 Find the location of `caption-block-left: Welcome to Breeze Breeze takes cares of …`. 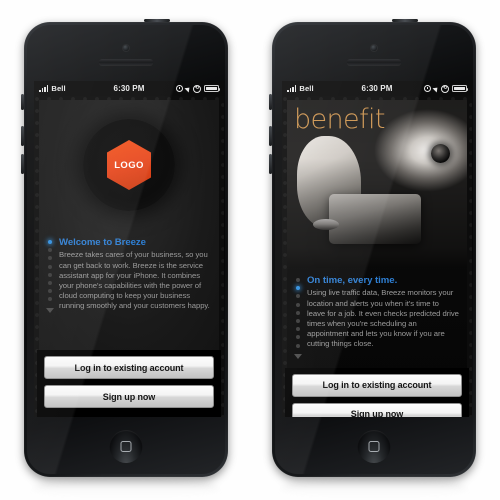

caption-block-left: Welcome to Breeze Breeze takes cares of … is located at coordinates (129, 276).